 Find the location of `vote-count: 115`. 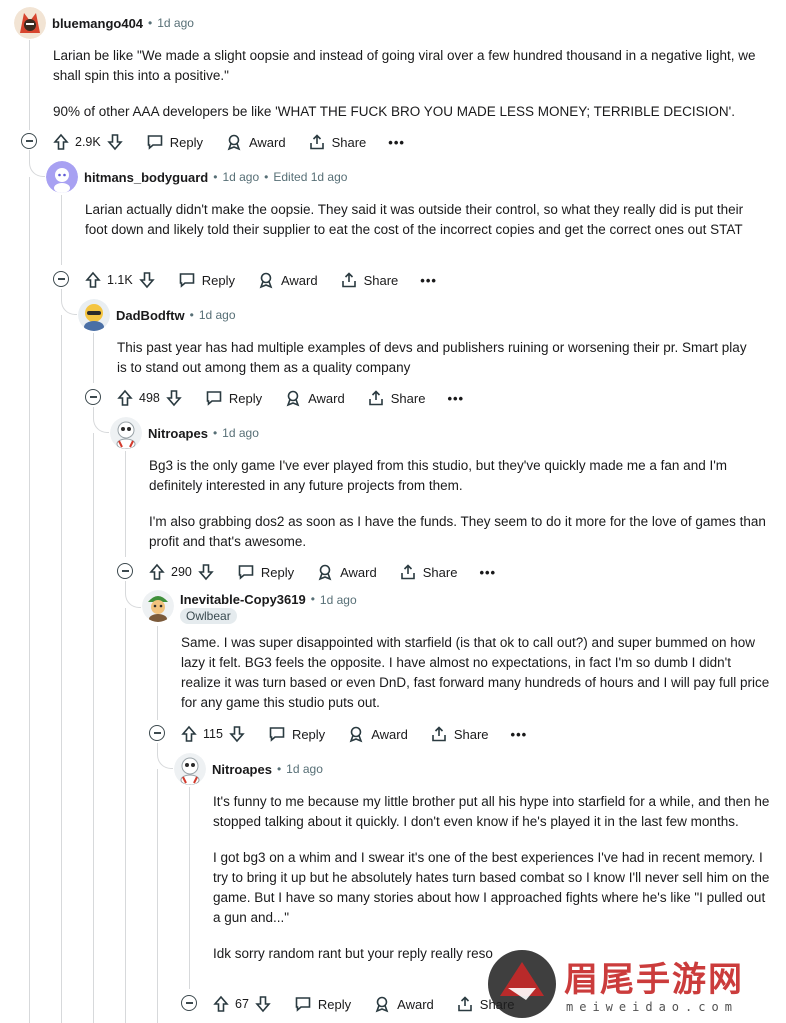

vote-count: 115 is located at coordinates (213, 734).